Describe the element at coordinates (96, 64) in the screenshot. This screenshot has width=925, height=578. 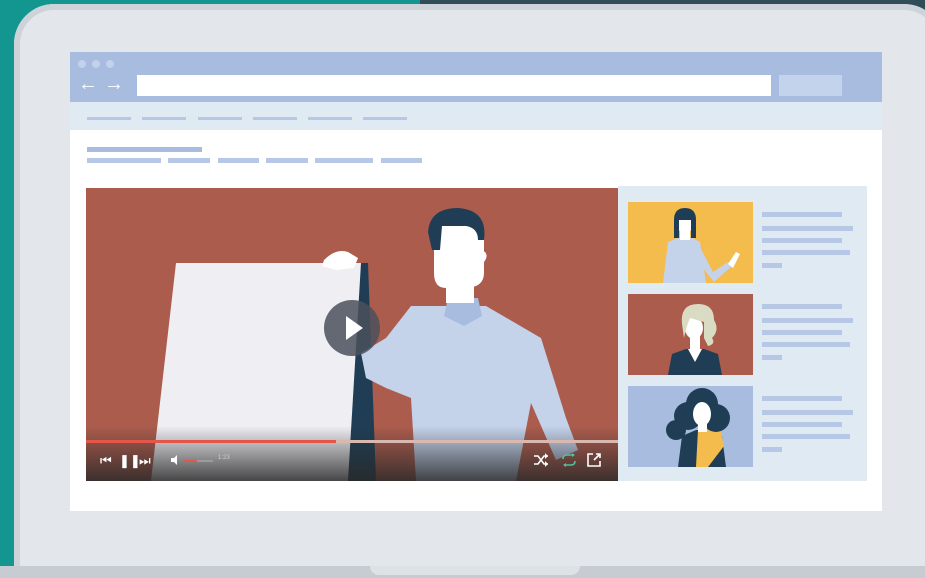
I see `minimize-dot` at that location.